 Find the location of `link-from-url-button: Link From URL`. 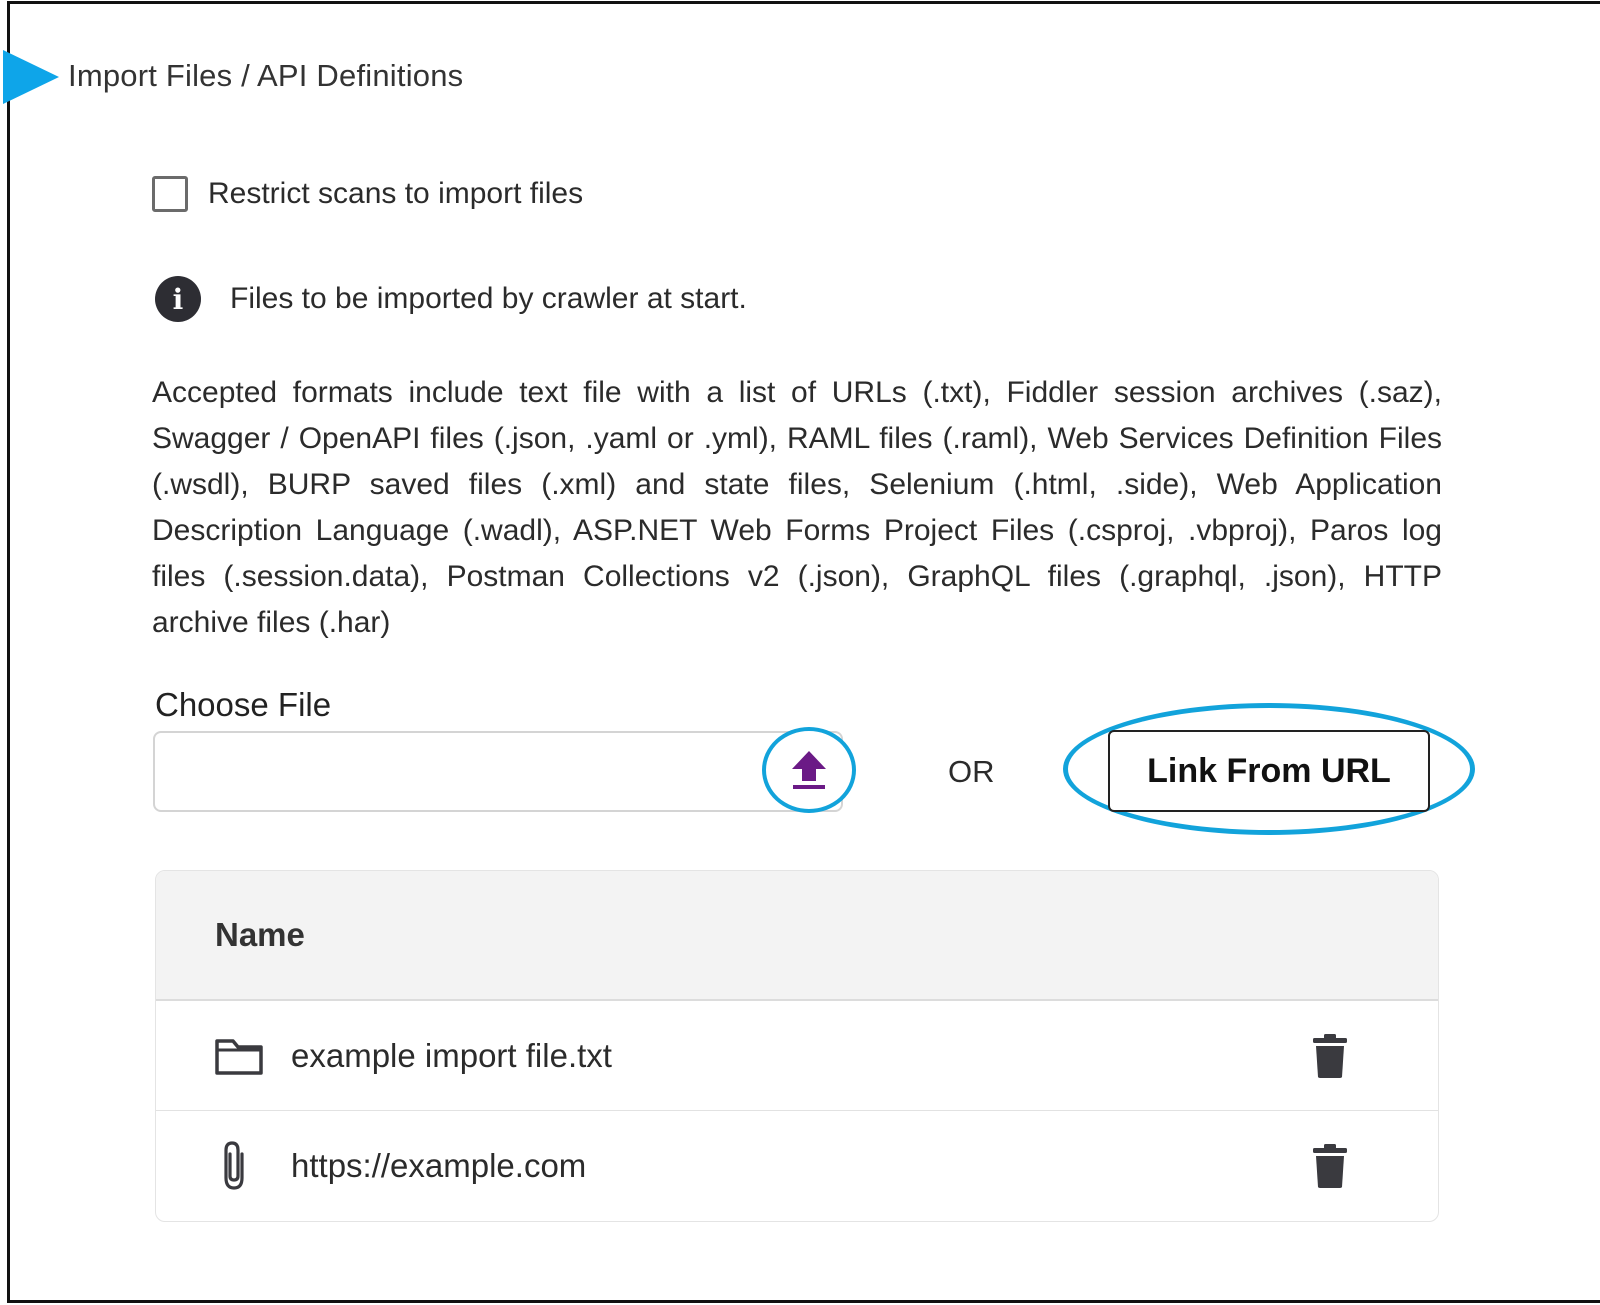

link-from-url-button: Link From URL is located at coordinates (1269, 771).